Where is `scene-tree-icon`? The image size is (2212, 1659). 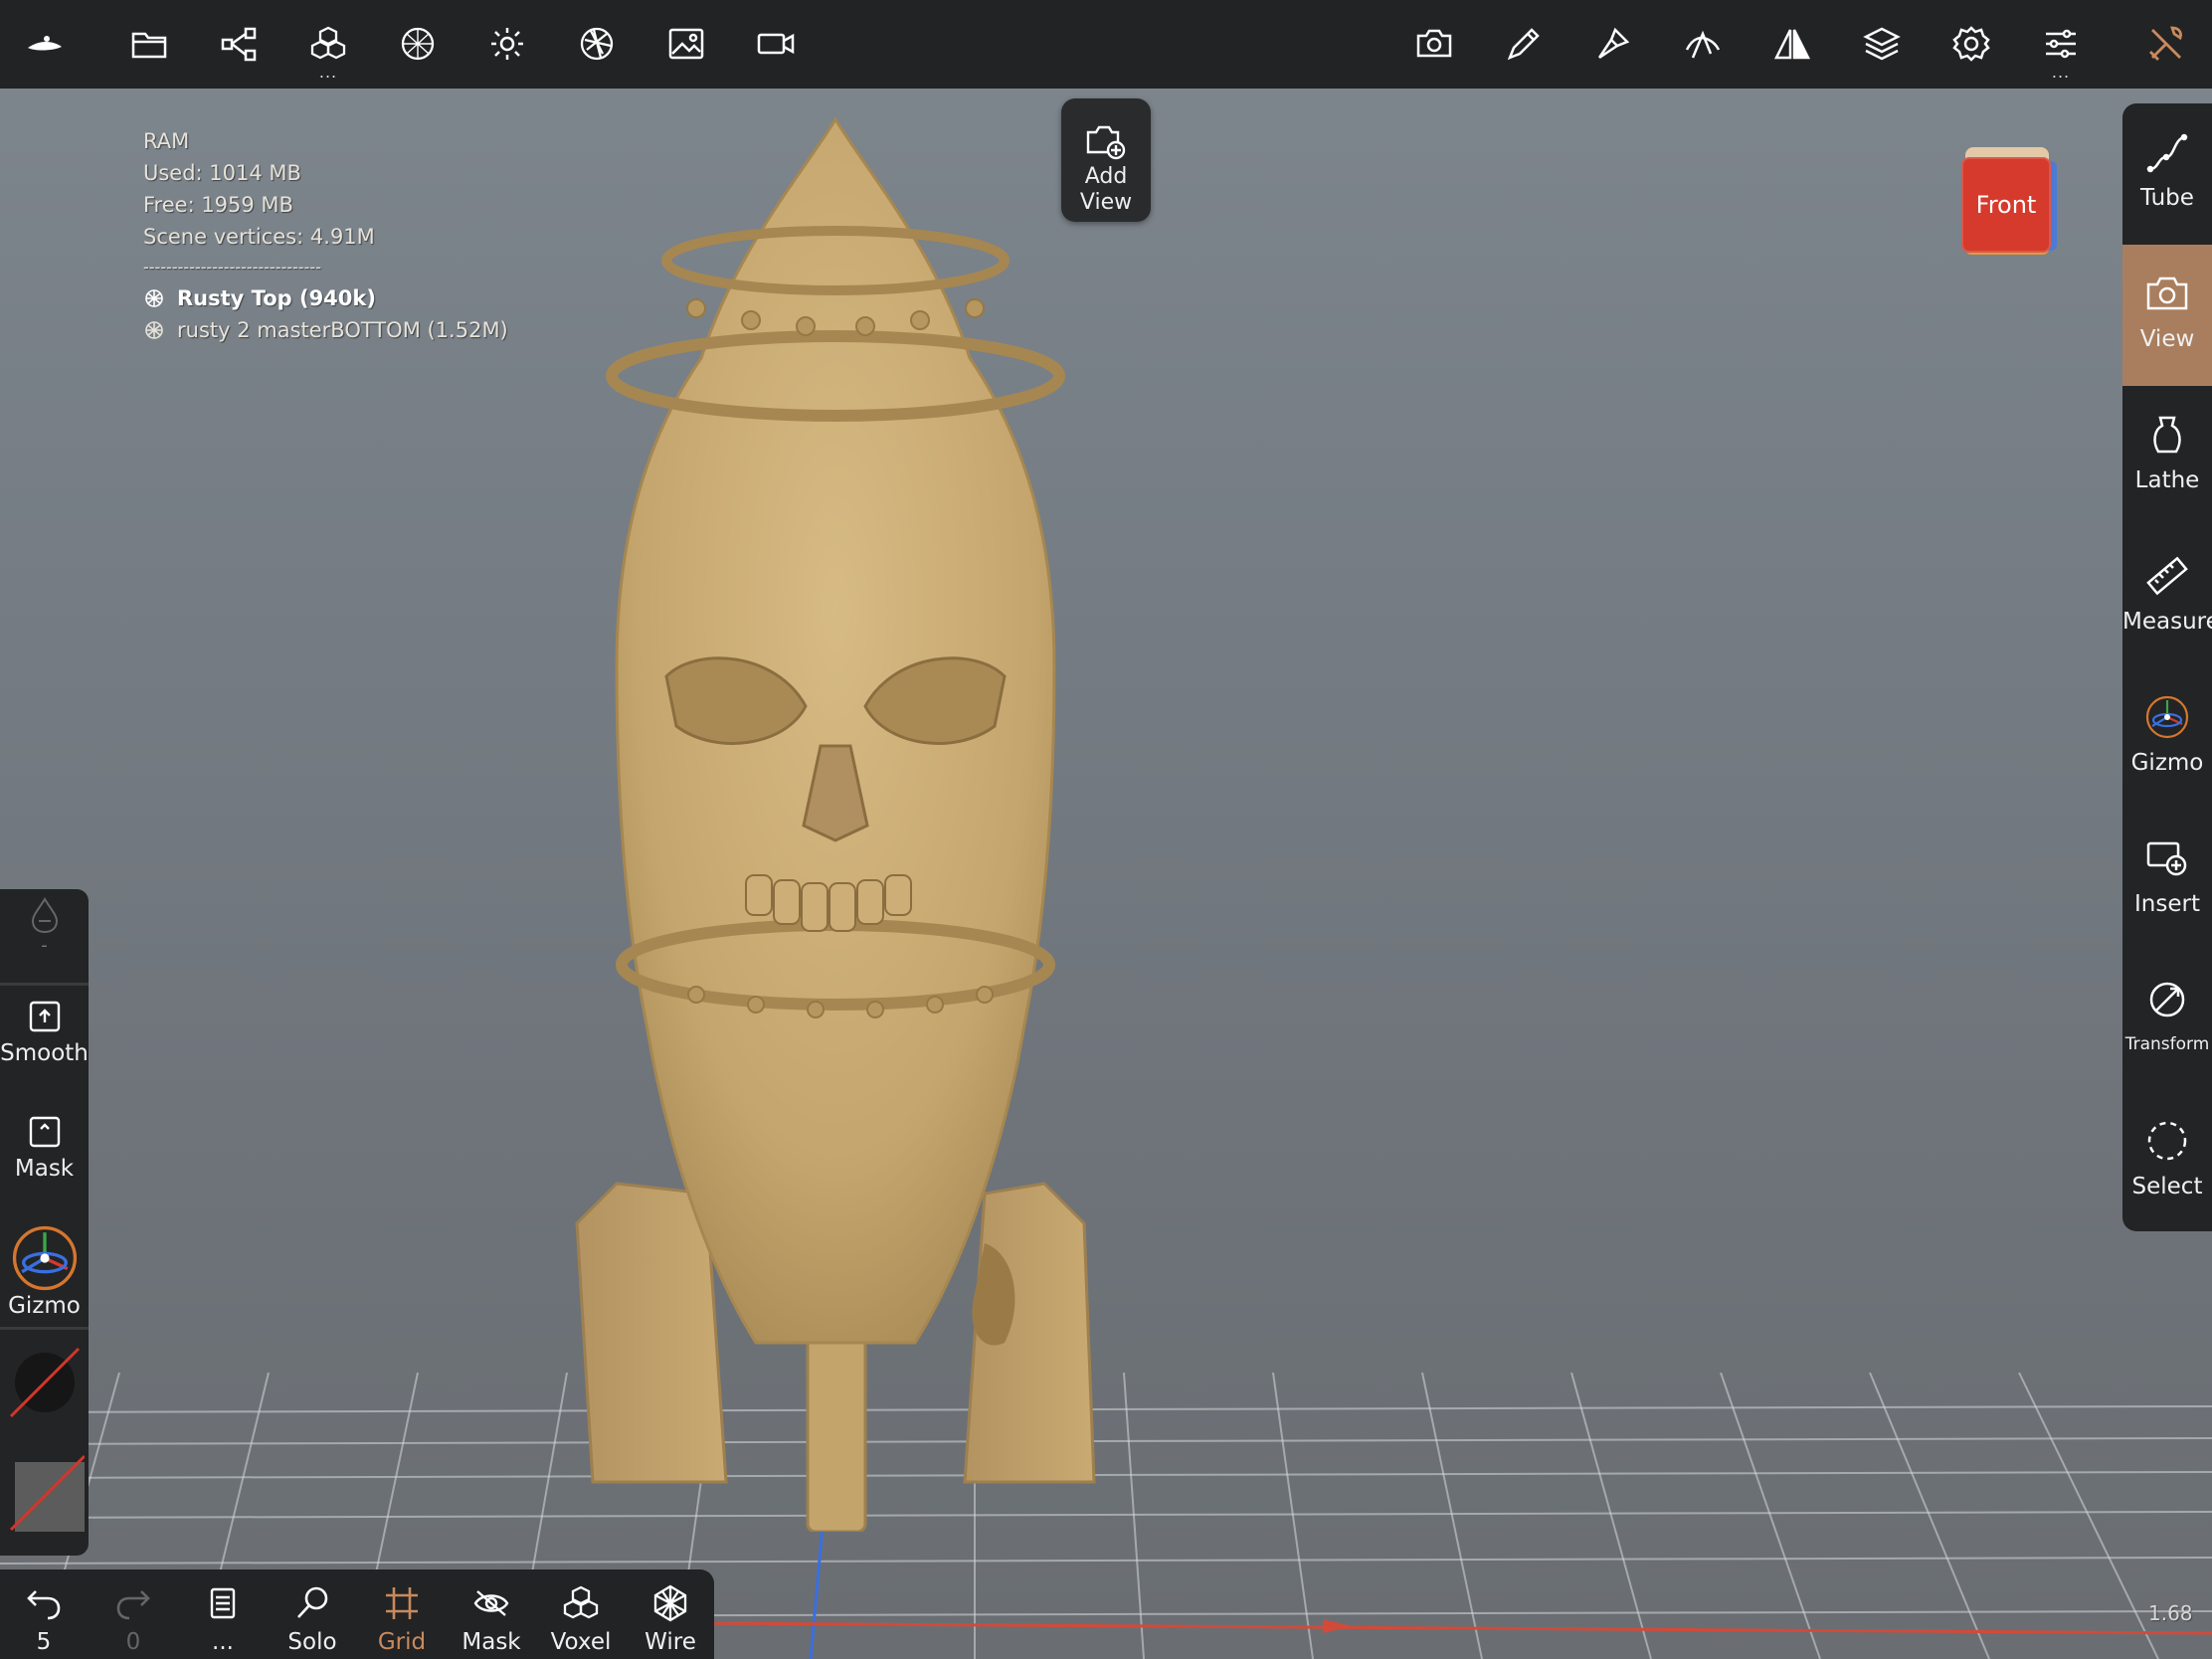 scene-tree-icon is located at coordinates (239, 44).